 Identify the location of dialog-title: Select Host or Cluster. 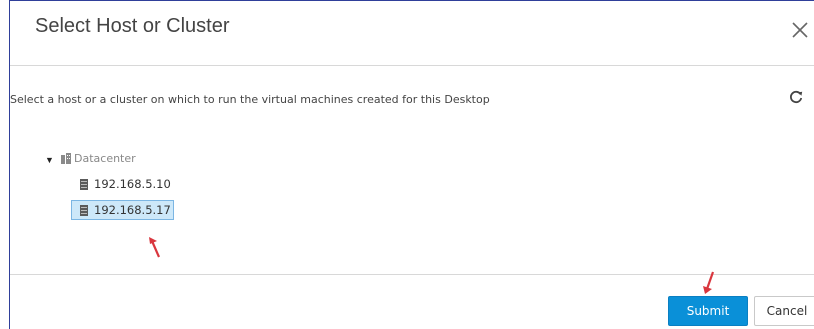
(132, 26).